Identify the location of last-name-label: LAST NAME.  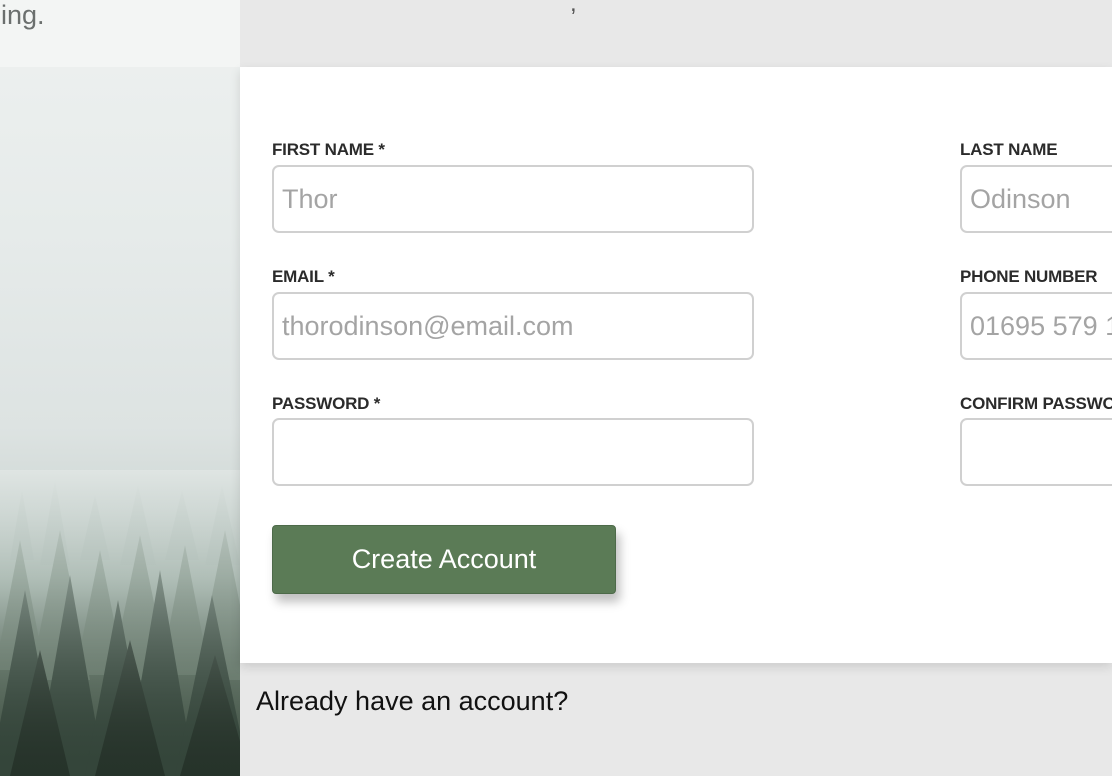
(1009, 149).